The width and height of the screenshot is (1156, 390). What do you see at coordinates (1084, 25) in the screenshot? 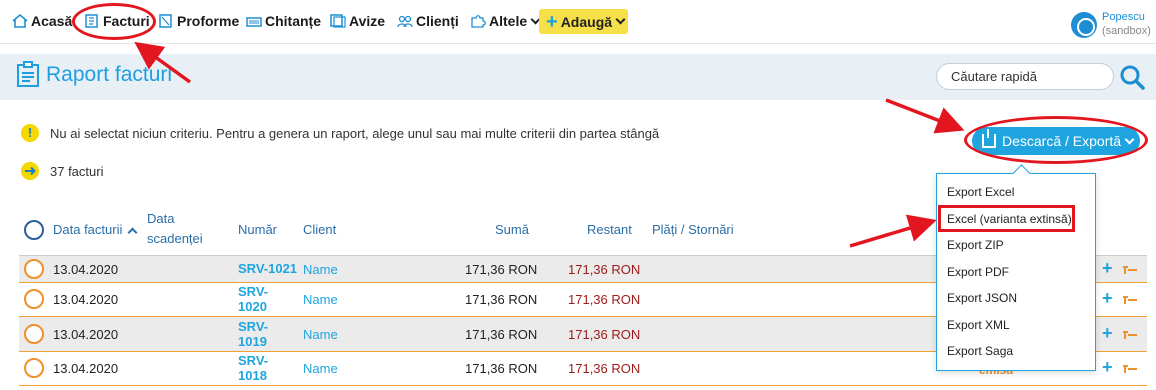
I see `user-power-icon` at bounding box center [1084, 25].